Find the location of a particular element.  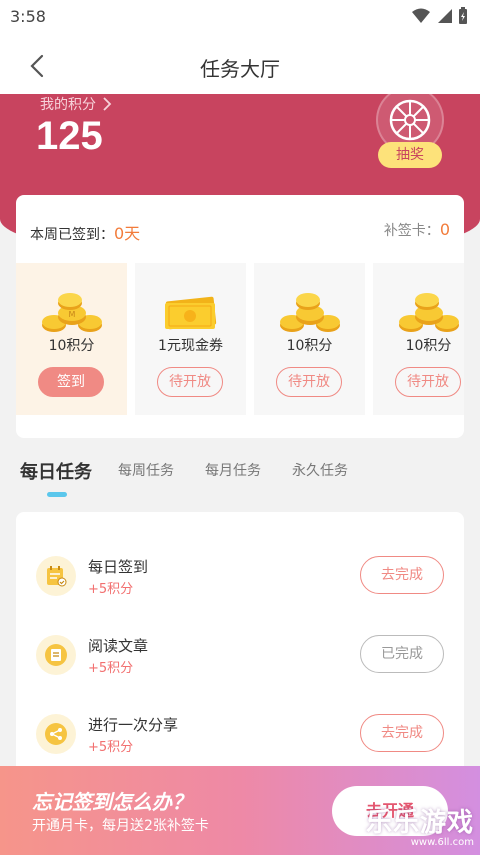

document-icon is located at coordinates (56, 655).